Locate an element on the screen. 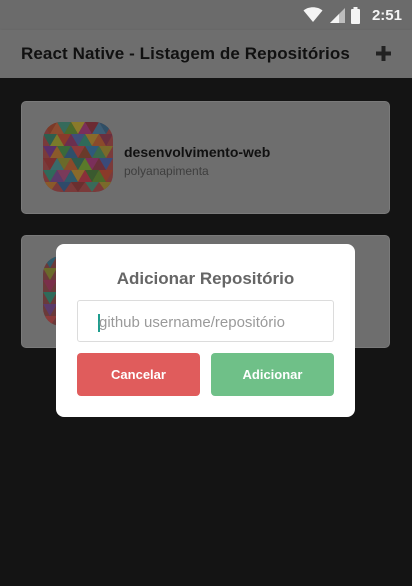  page-title: React Native - Listagem de Repositórios is located at coordinates (185, 53).